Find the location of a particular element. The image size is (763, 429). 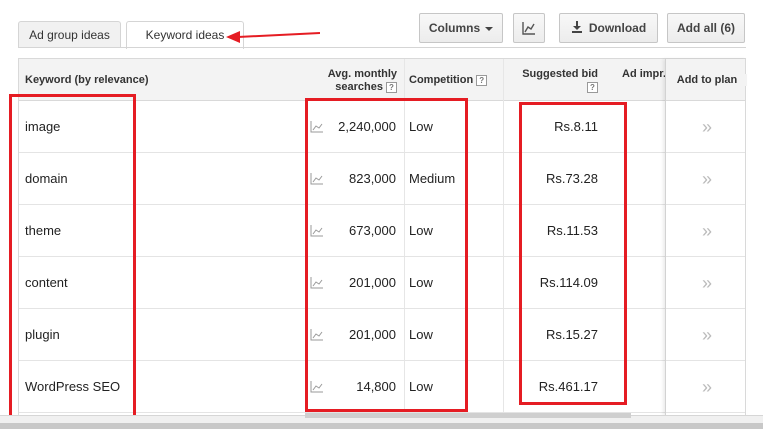

header-avg-monthly-searches: Avg. monthly searches? is located at coordinates (358, 81).